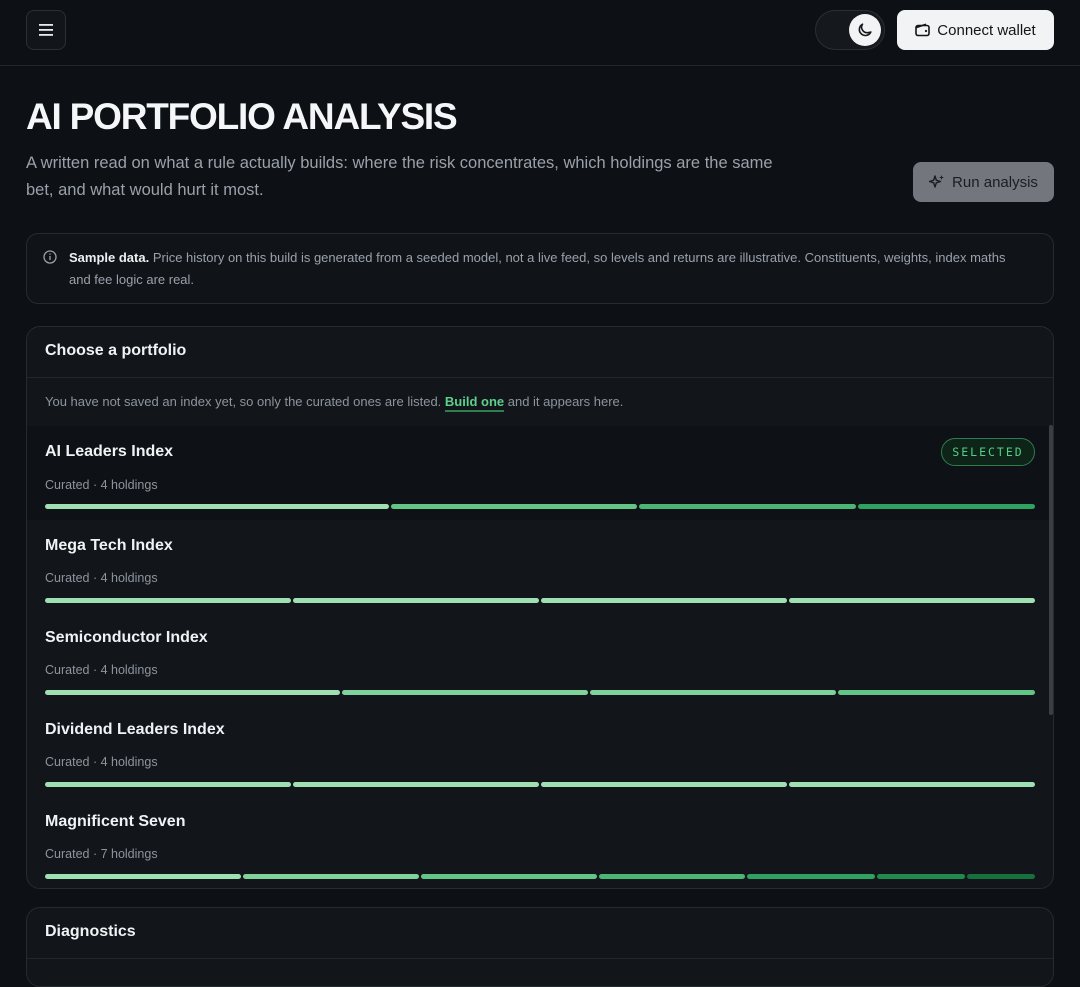 The image size is (1080, 987). Describe the element at coordinates (101, 854) in the screenshot. I see `portfolio-meta: Curated · 7 holdings` at that location.